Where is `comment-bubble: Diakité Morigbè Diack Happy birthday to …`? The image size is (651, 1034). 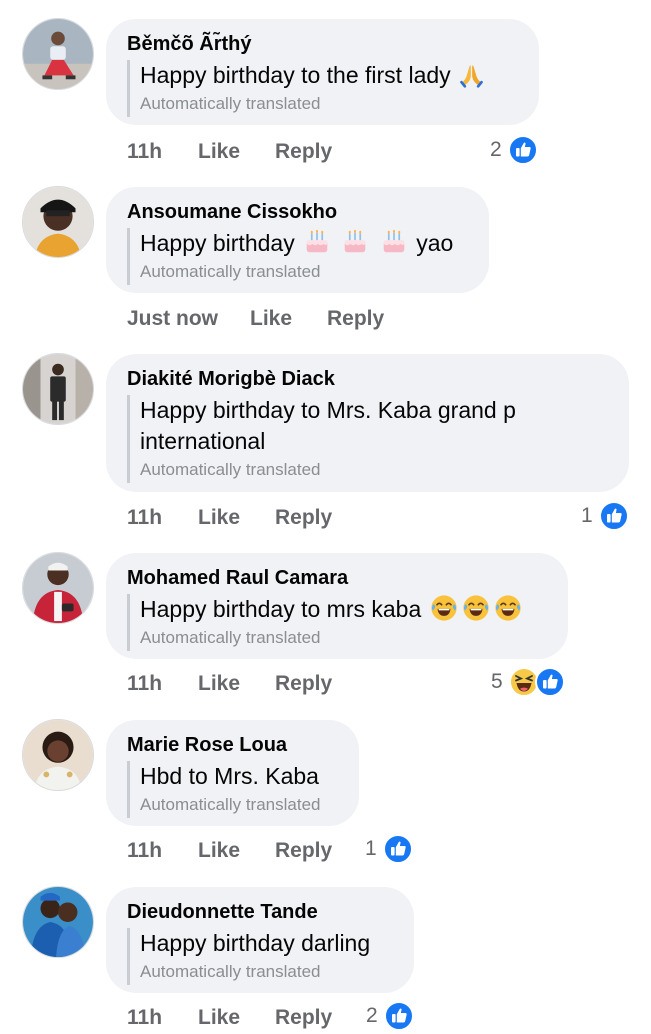 comment-bubble: Diakité Morigbè Diack Happy birthday to … is located at coordinates (367, 423).